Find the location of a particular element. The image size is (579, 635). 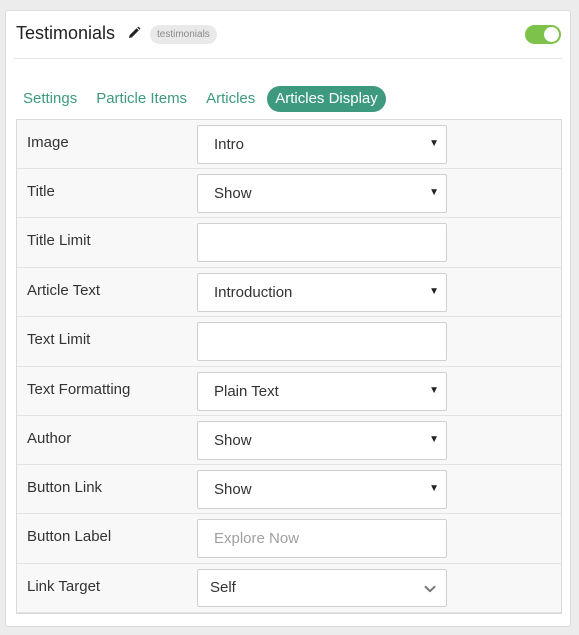

button-label-input: Explore Now is located at coordinates (322, 538).